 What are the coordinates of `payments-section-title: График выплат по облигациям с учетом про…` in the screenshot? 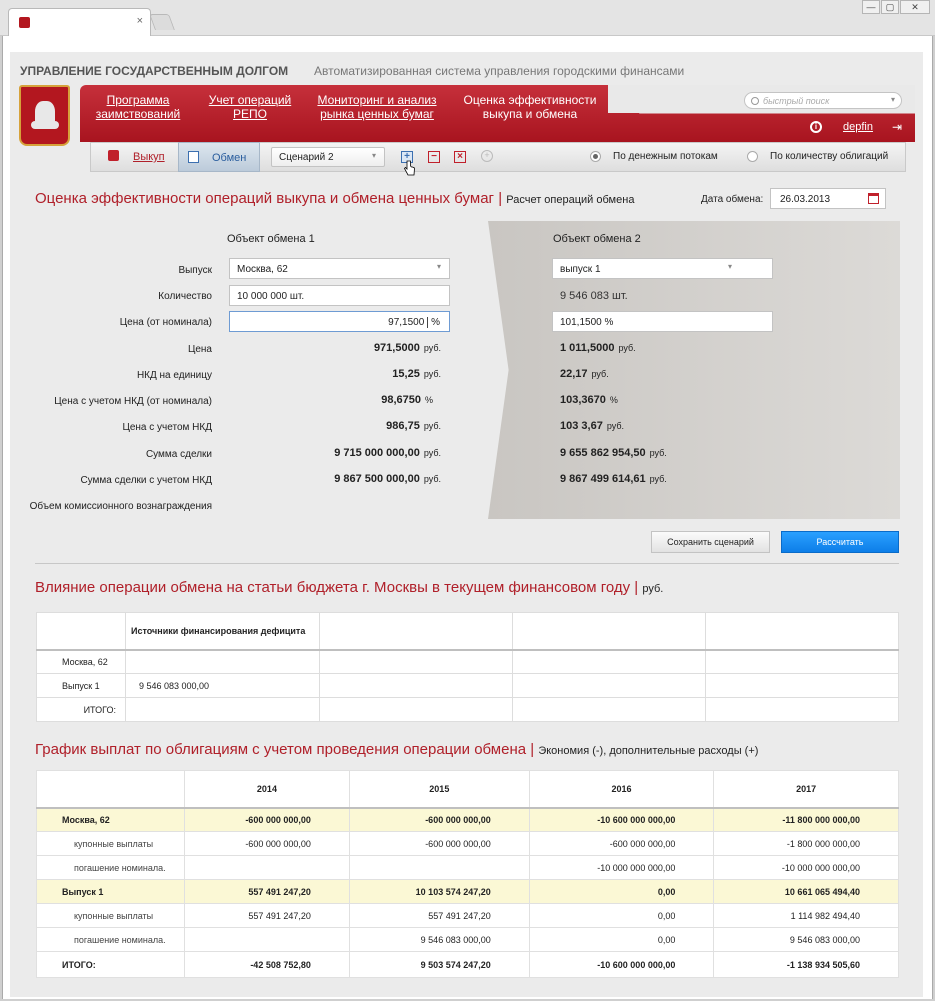 It's located at (397, 749).